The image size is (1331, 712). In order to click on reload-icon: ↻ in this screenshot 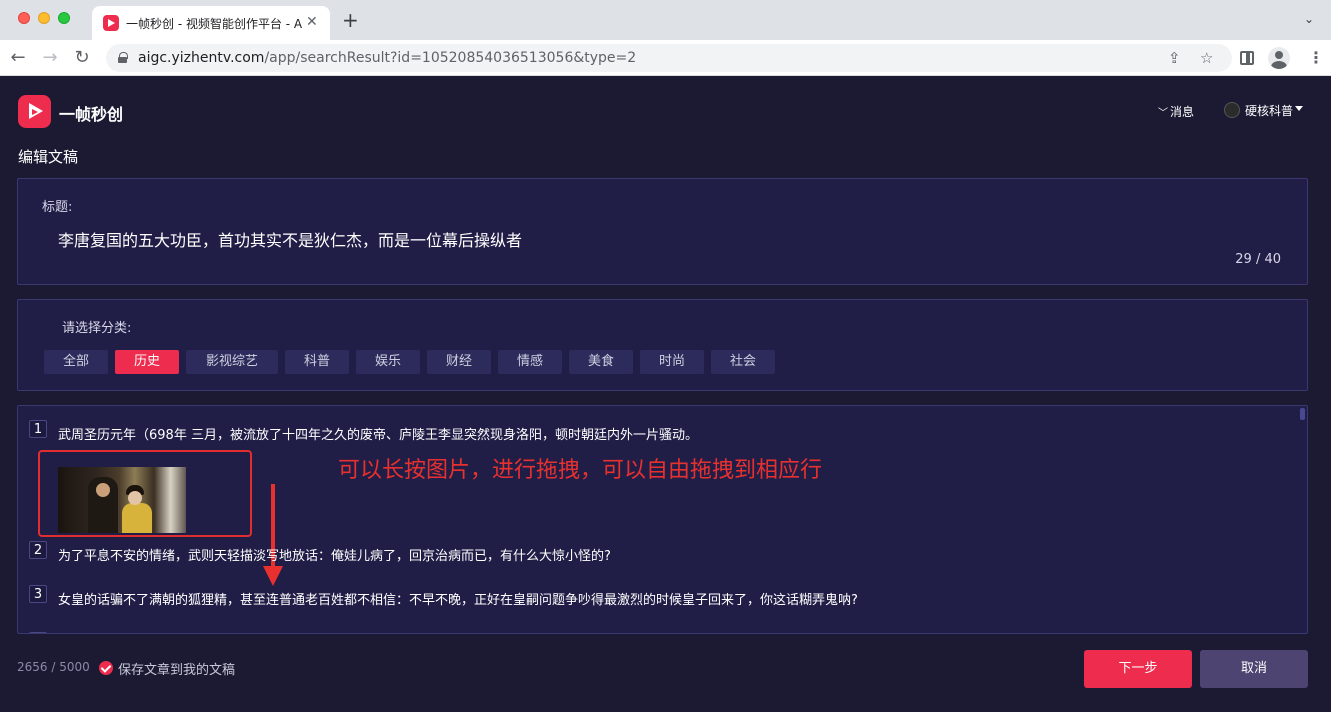, I will do `click(82, 58)`.